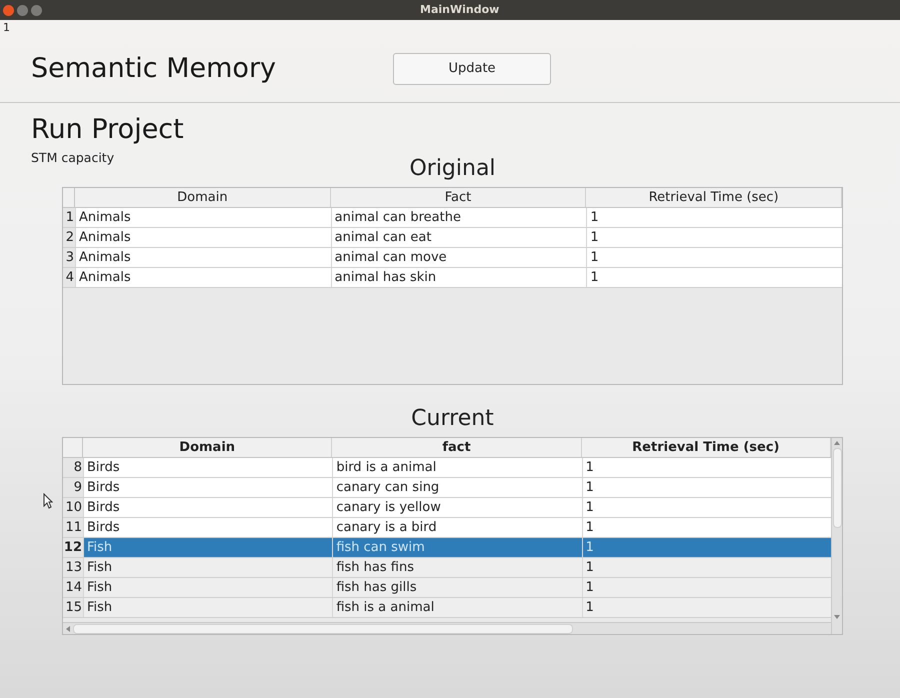  Describe the element at coordinates (452, 419) in the screenshot. I see `table-title: Current` at that location.